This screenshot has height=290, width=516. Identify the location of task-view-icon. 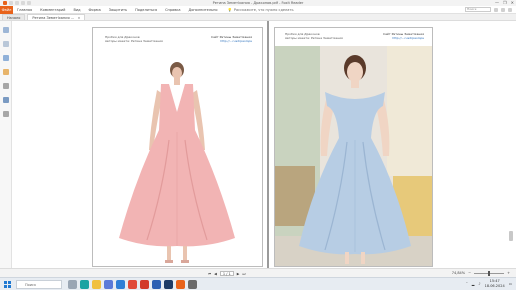
(72, 284).